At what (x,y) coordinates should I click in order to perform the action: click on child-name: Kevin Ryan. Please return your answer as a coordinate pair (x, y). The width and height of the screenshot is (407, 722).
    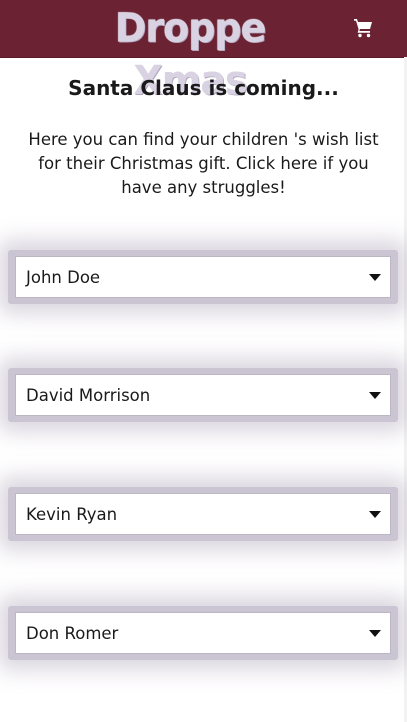
    Looking at the image, I should click on (72, 514).